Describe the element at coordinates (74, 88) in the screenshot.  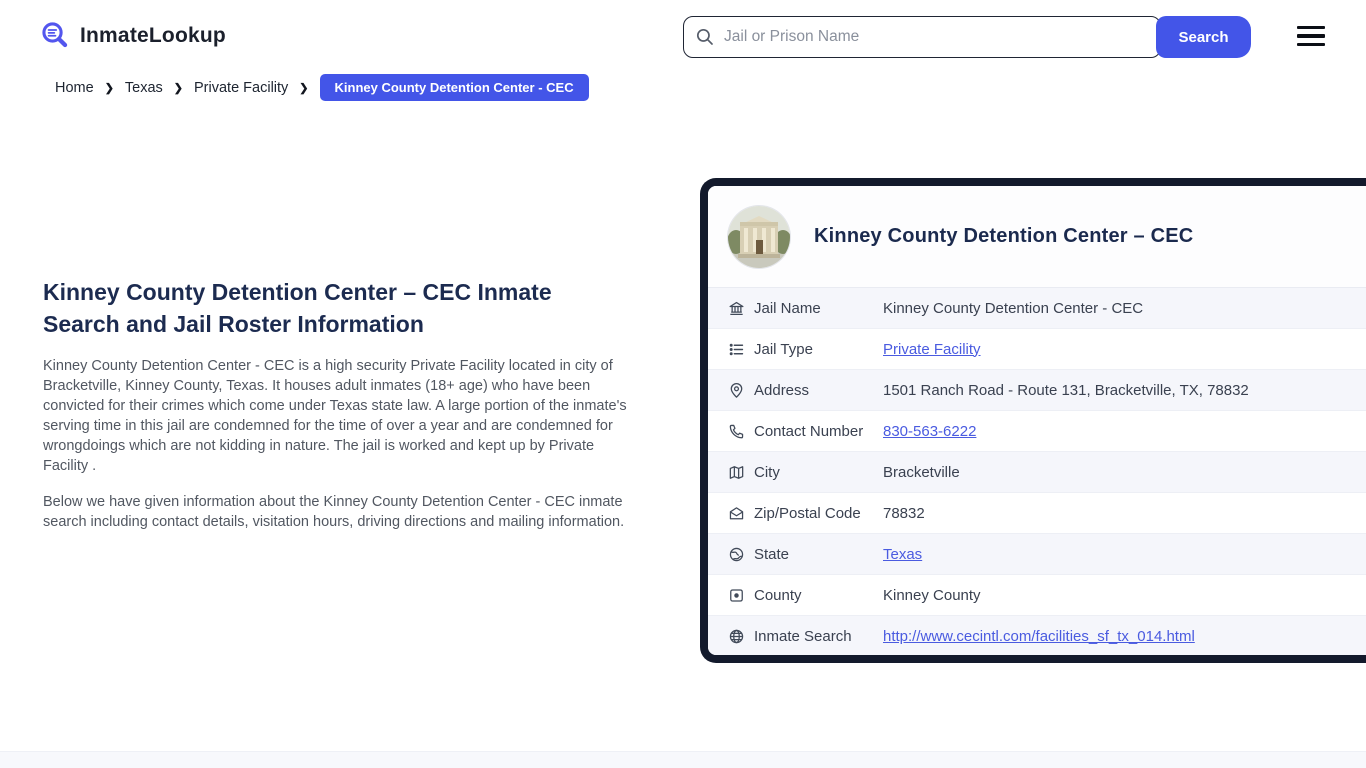
I see `breadcrumb-home: Home` at that location.